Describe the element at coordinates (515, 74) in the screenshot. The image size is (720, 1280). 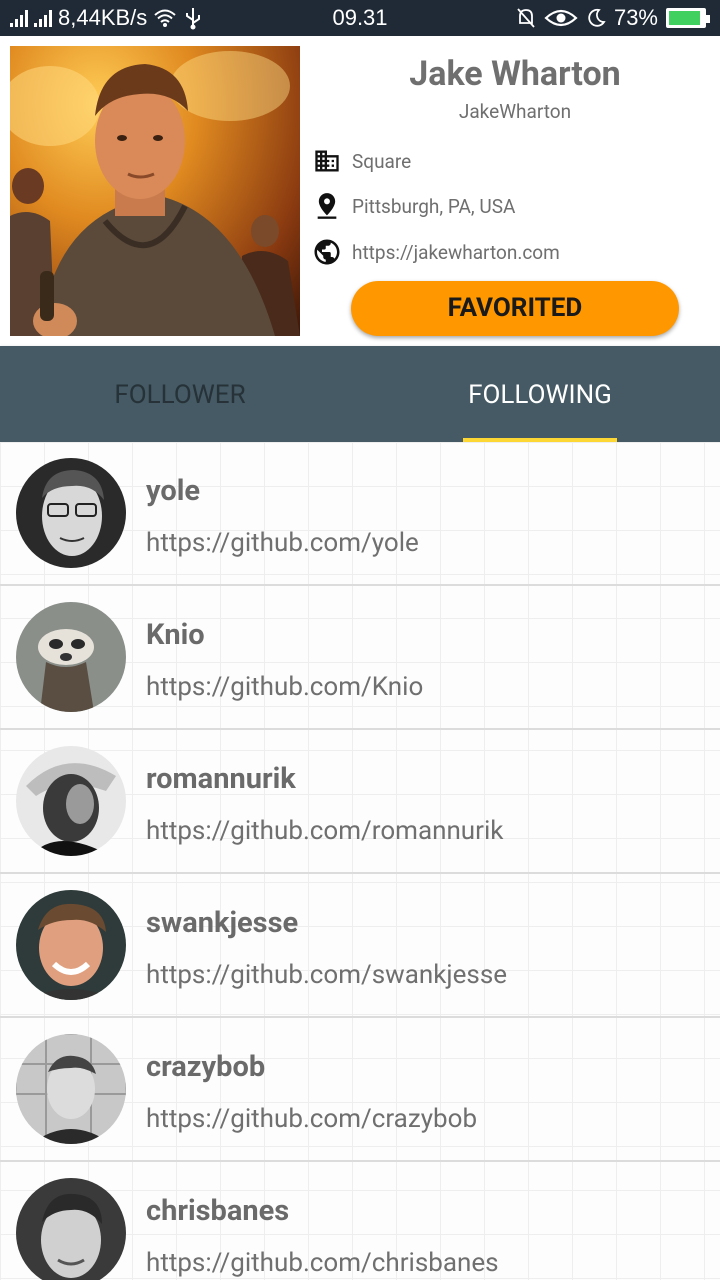
I see `profile-name: Jake Wharton` at that location.